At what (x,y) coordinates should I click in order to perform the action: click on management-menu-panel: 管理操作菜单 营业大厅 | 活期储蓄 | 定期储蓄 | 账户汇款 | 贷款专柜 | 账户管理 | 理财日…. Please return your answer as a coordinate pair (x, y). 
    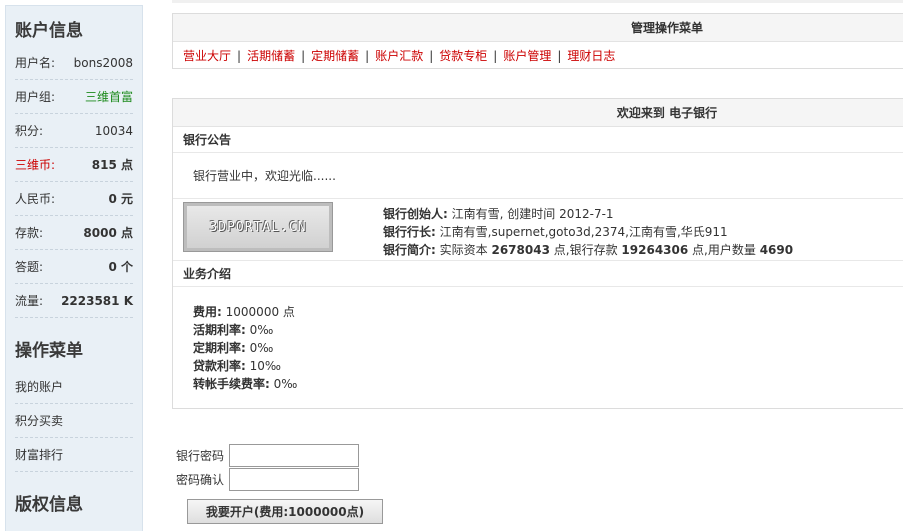
    Looking at the image, I should click on (537, 41).